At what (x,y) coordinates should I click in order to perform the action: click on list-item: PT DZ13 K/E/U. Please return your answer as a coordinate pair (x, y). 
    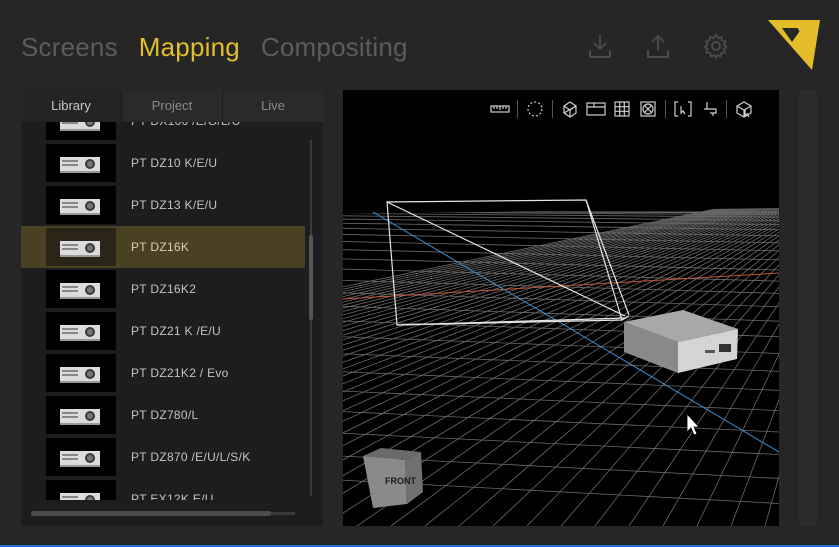
    Looking at the image, I should click on (163, 205).